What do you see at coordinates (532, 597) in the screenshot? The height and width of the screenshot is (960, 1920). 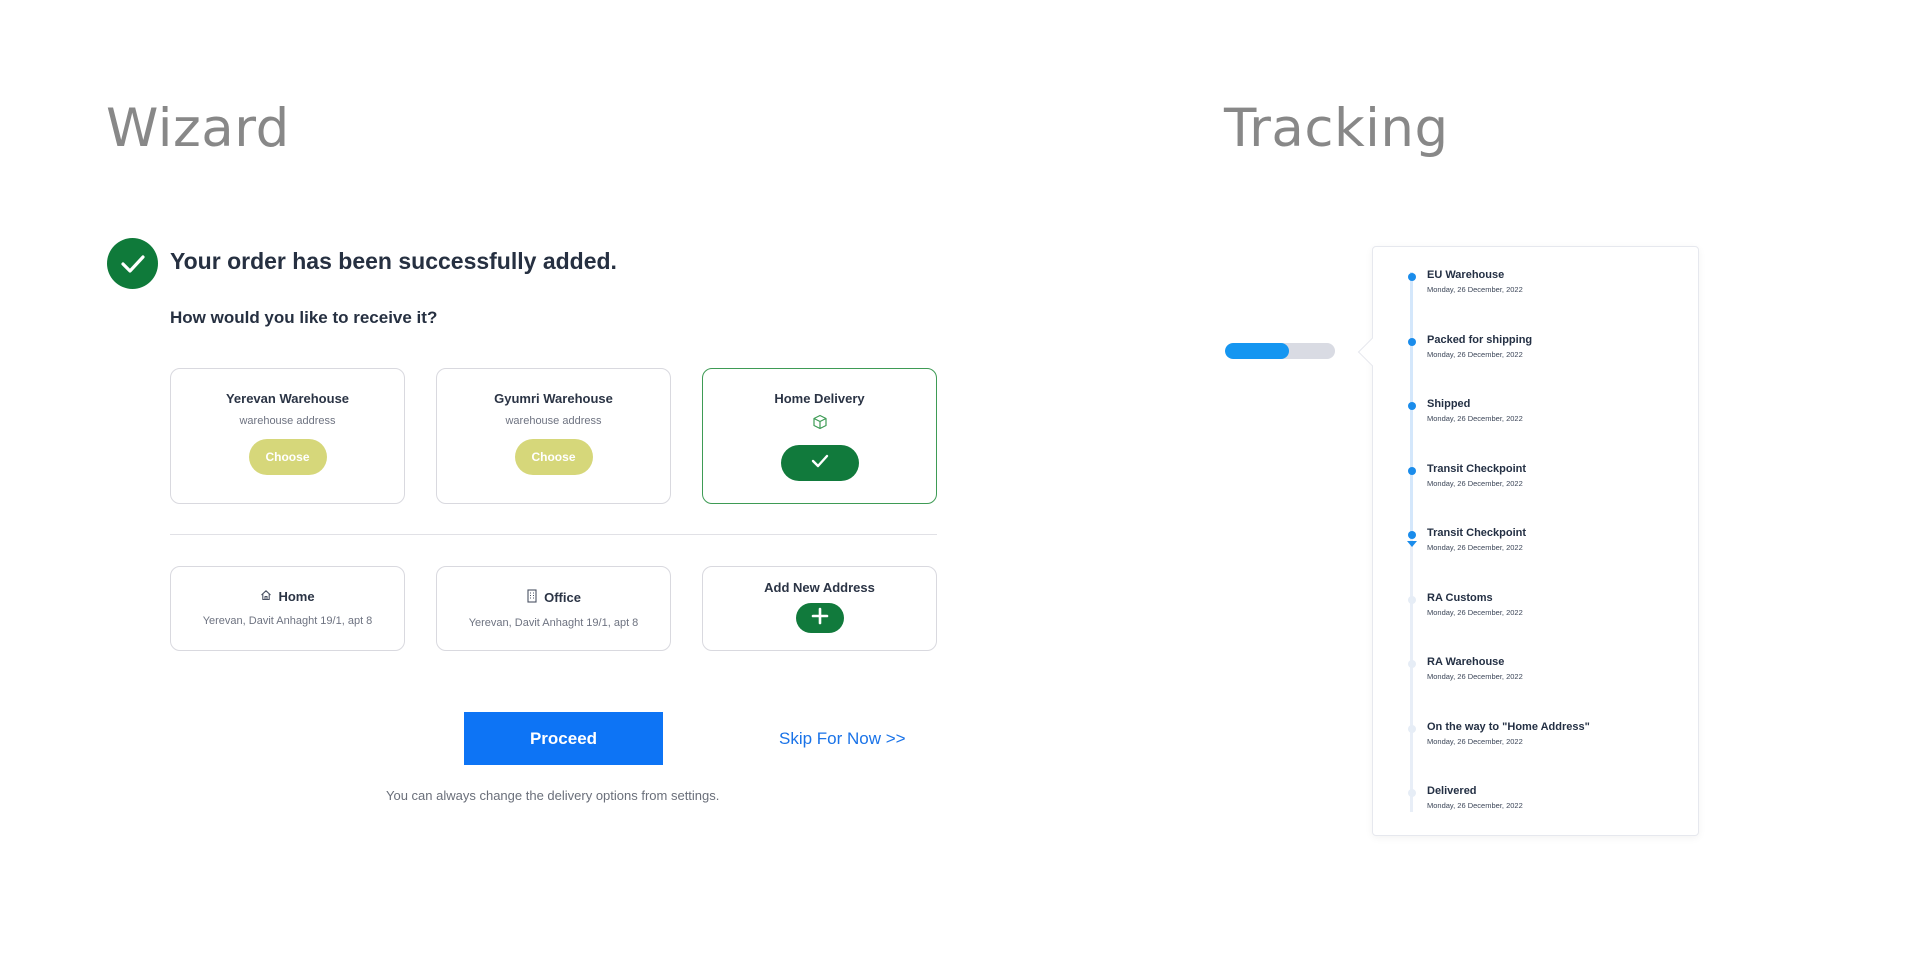 I see `building-icon` at bounding box center [532, 597].